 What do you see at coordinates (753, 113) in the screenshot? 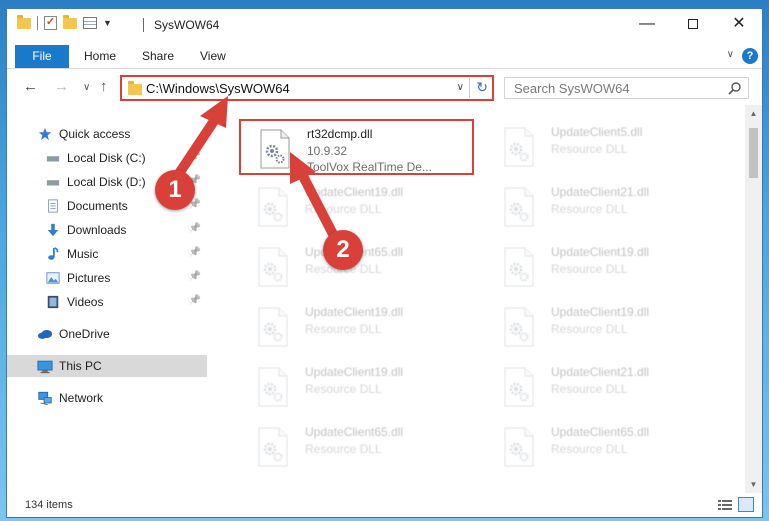
I see `scroll-up-icon: ▲` at bounding box center [753, 113].